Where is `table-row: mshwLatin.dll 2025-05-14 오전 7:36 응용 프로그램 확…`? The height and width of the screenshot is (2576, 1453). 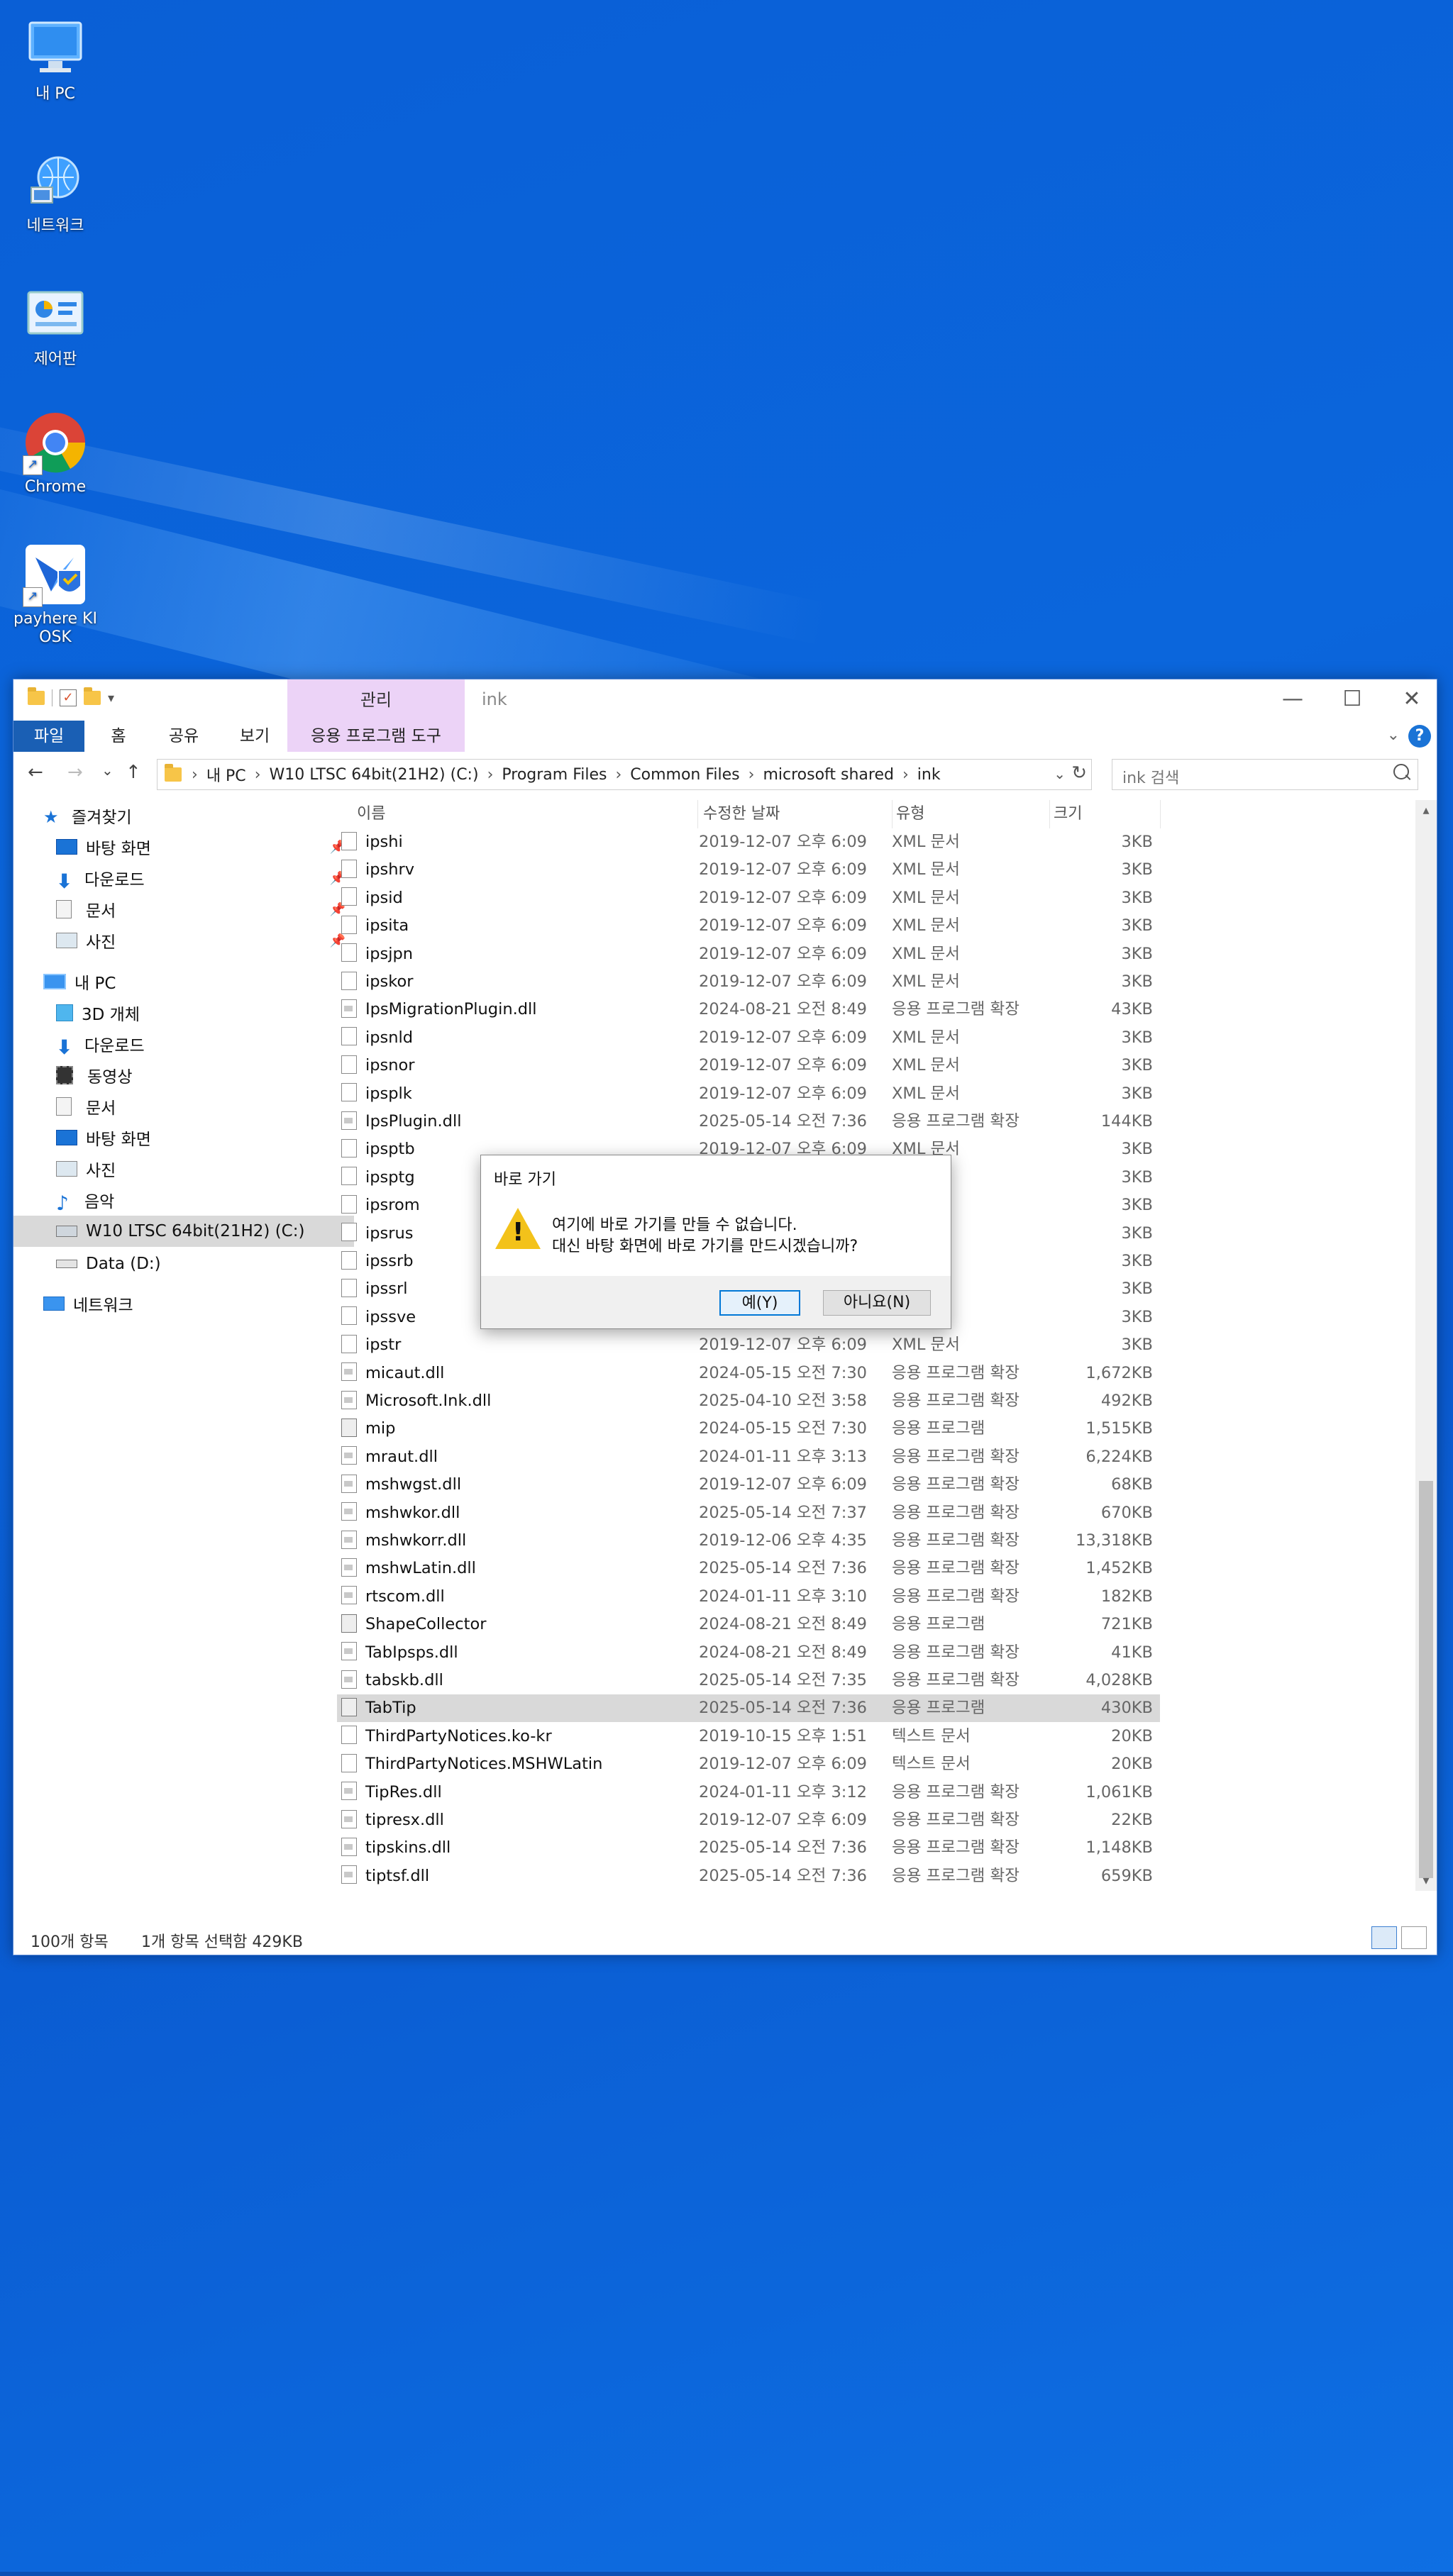 table-row: mshwLatin.dll 2025-05-14 오전 7:36 응용 프로그램 확… is located at coordinates (748, 1568).